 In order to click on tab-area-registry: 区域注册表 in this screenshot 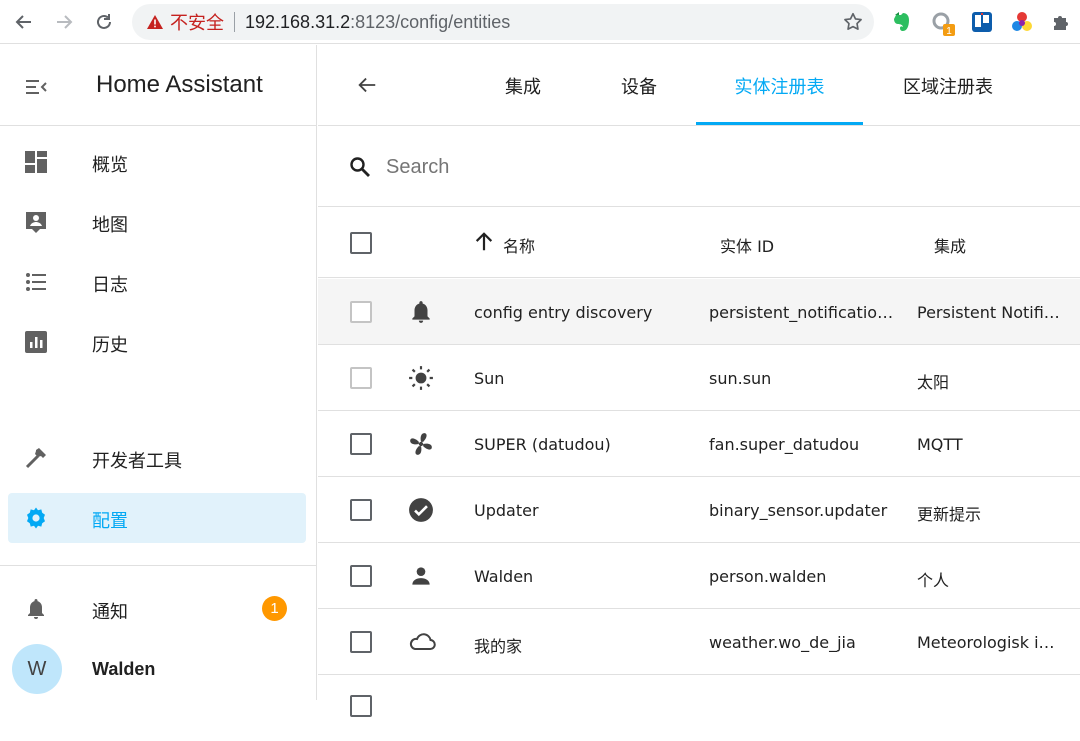, I will do `click(948, 85)`.